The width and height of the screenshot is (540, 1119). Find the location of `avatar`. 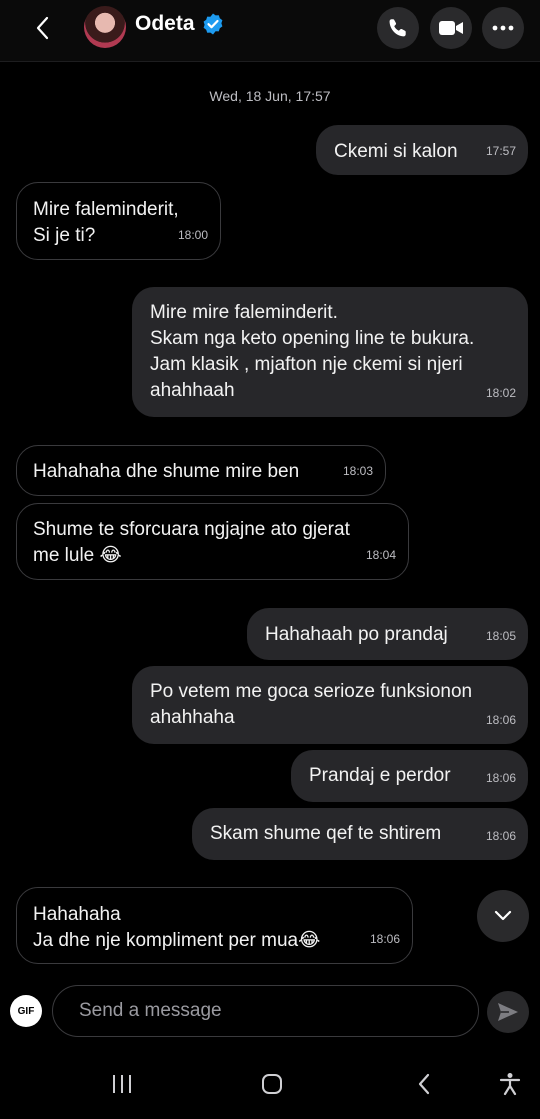

avatar is located at coordinates (105, 27).